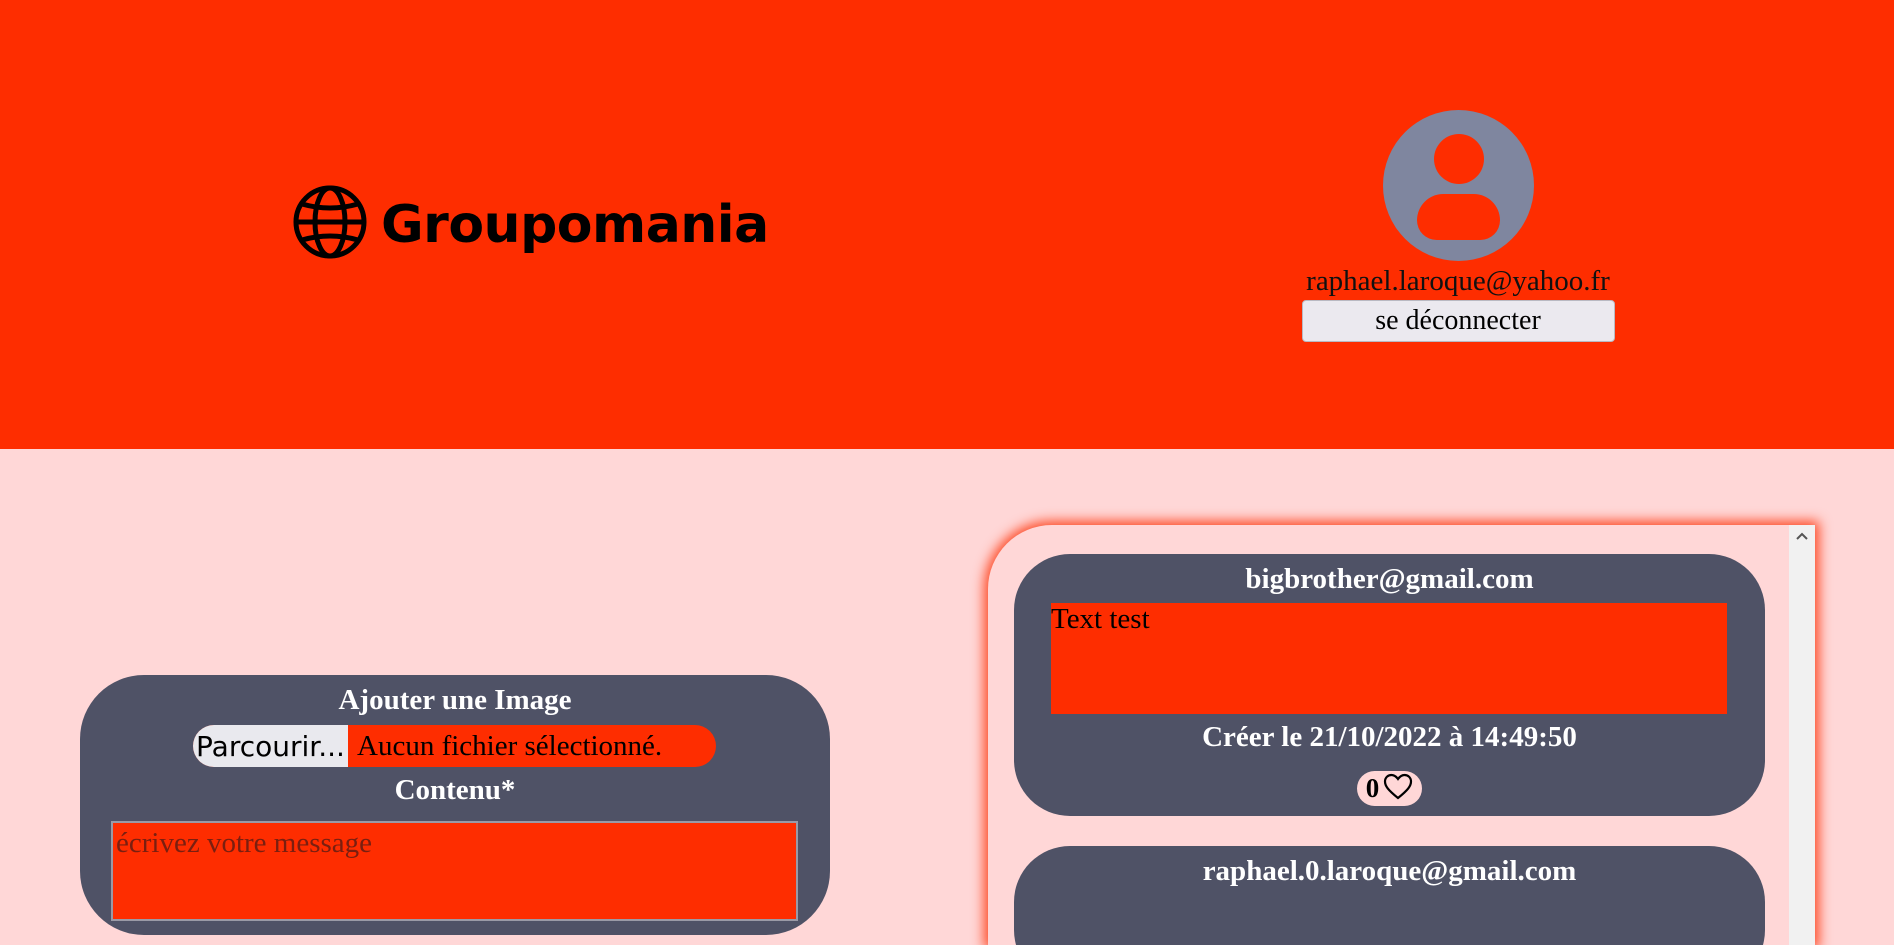  Describe the element at coordinates (575, 224) in the screenshot. I see `logo-text: Groupomania` at that location.